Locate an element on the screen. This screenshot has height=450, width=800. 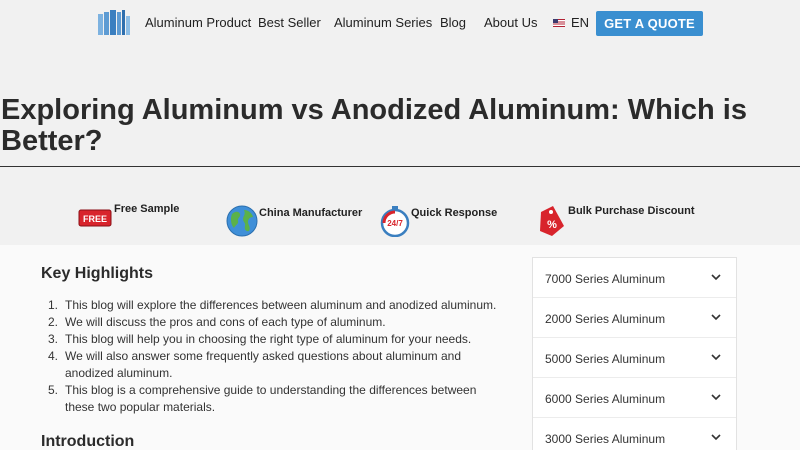
stopwatch-24-7-icon: 24/7 is located at coordinates (395, 221).